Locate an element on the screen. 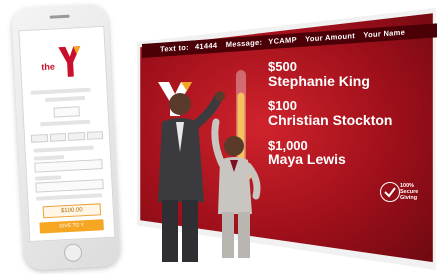 This screenshot has height=274, width=437. form-subheading-line is located at coordinates (65, 99).